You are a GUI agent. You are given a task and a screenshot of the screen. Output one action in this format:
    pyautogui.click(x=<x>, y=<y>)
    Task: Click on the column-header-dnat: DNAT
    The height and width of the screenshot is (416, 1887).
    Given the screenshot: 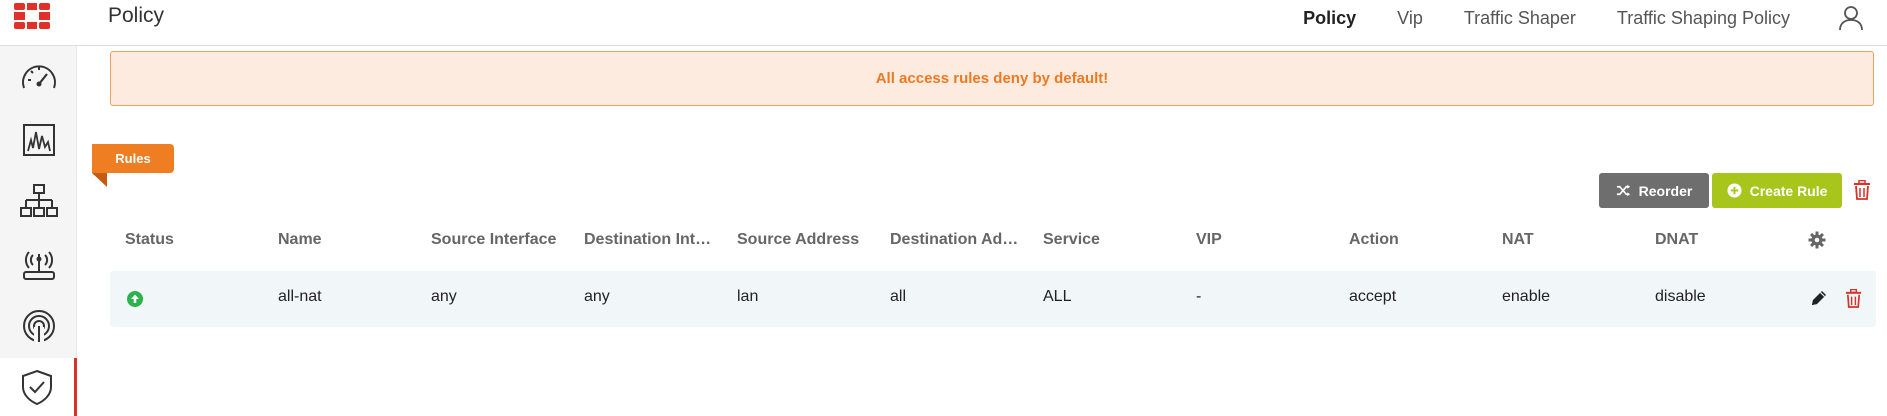 What is the action you would take?
    pyautogui.click(x=1725, y=240)
    